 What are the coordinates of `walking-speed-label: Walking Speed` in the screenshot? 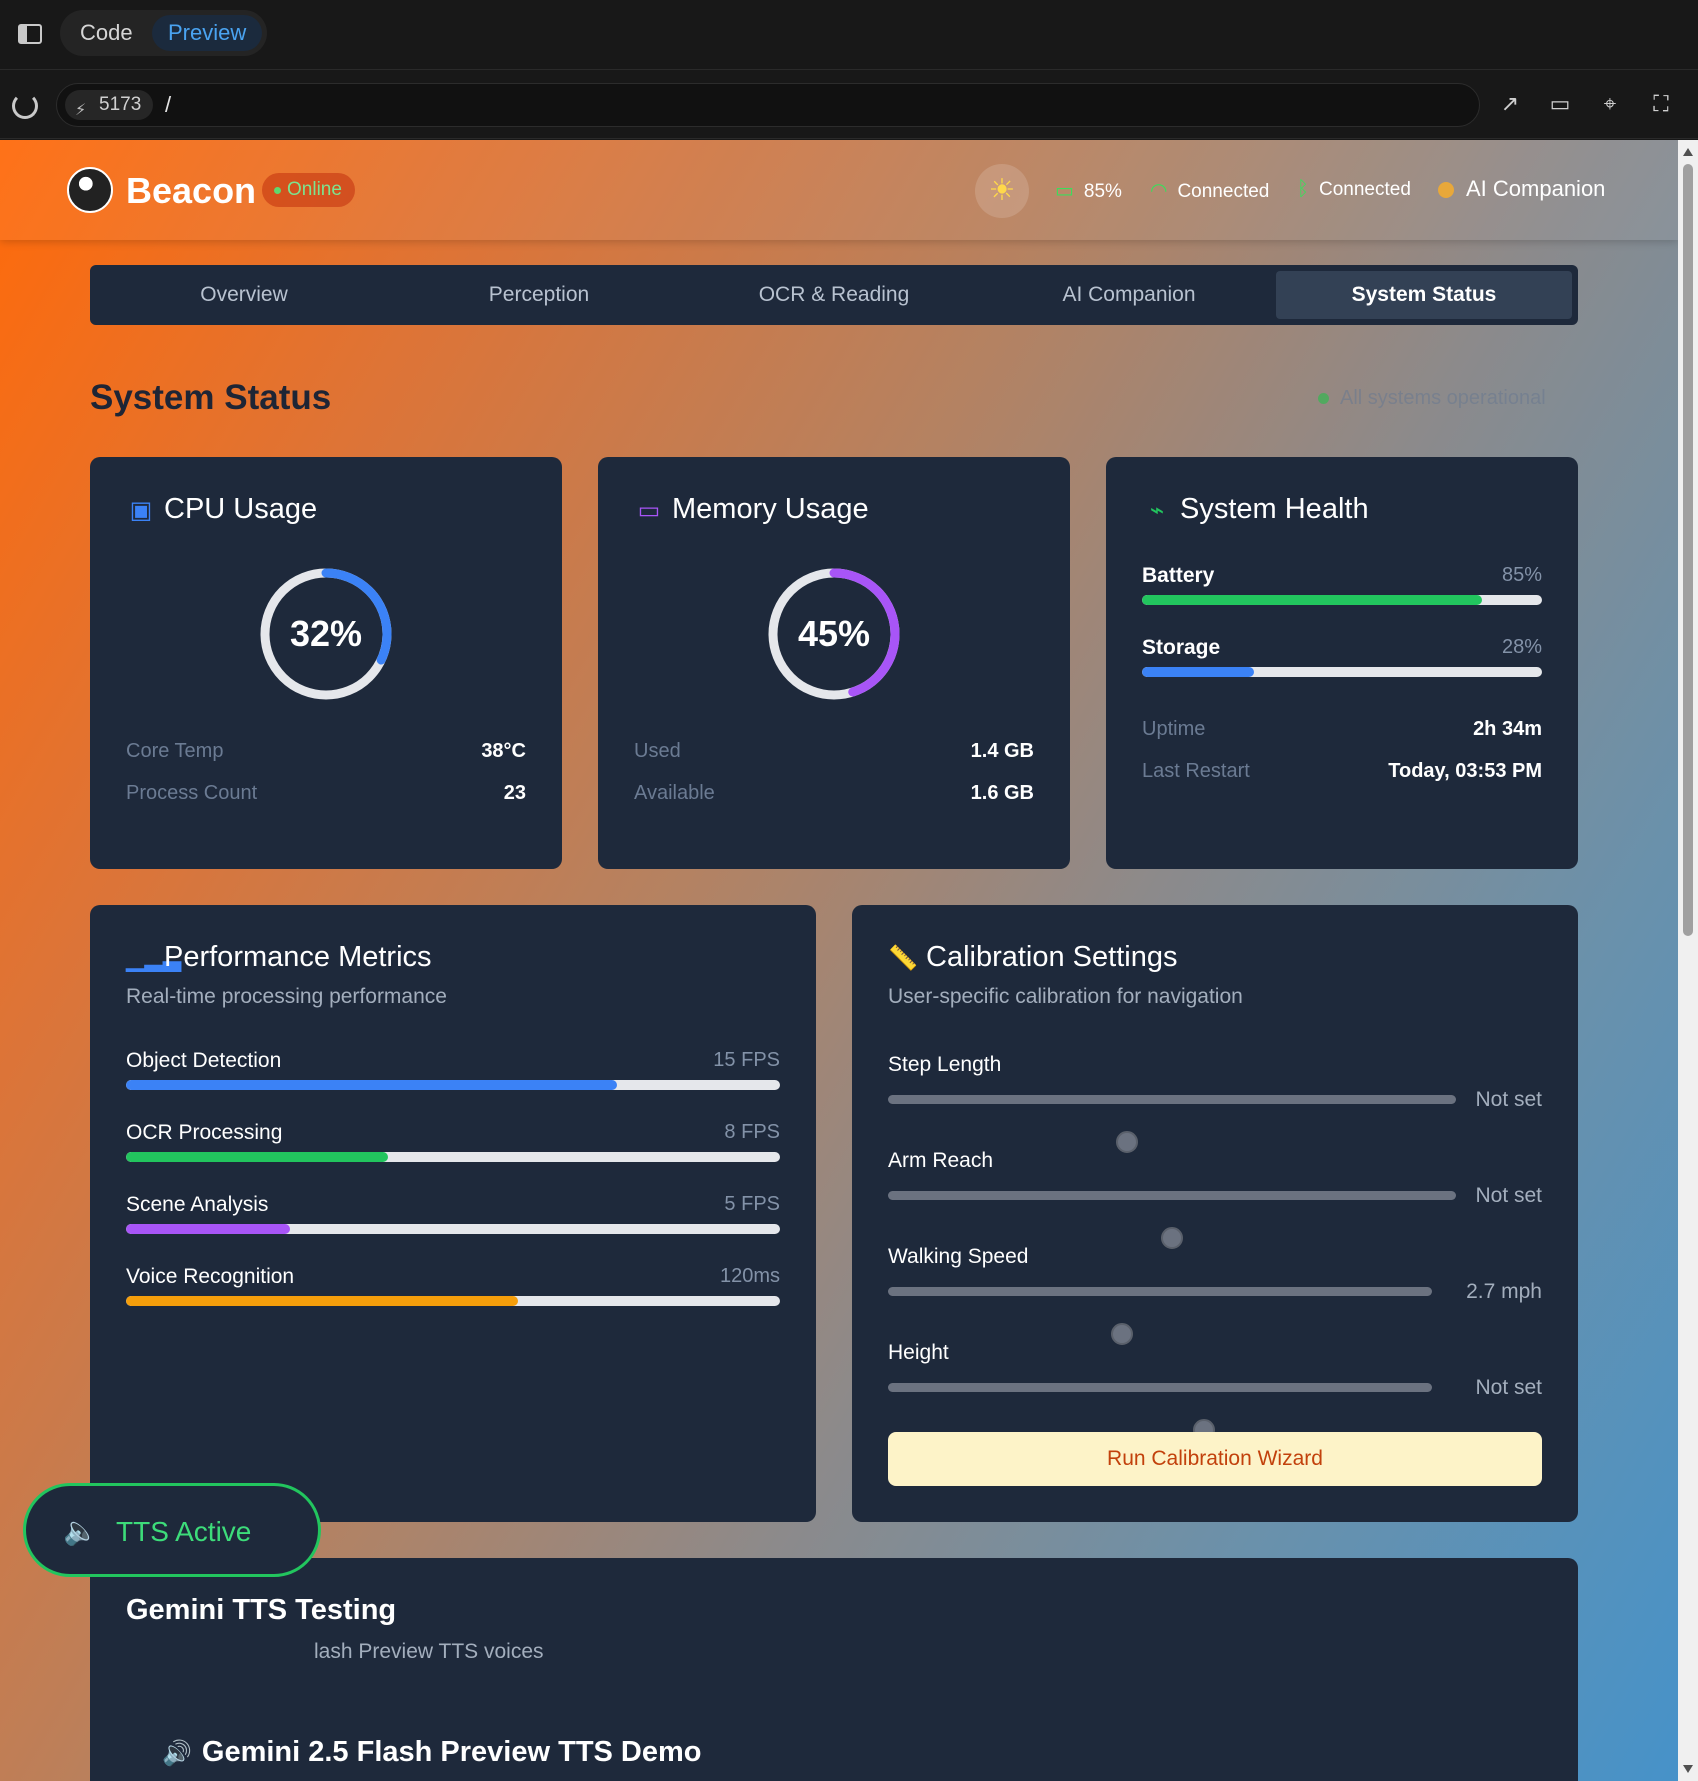 It's located at (958, 1256).